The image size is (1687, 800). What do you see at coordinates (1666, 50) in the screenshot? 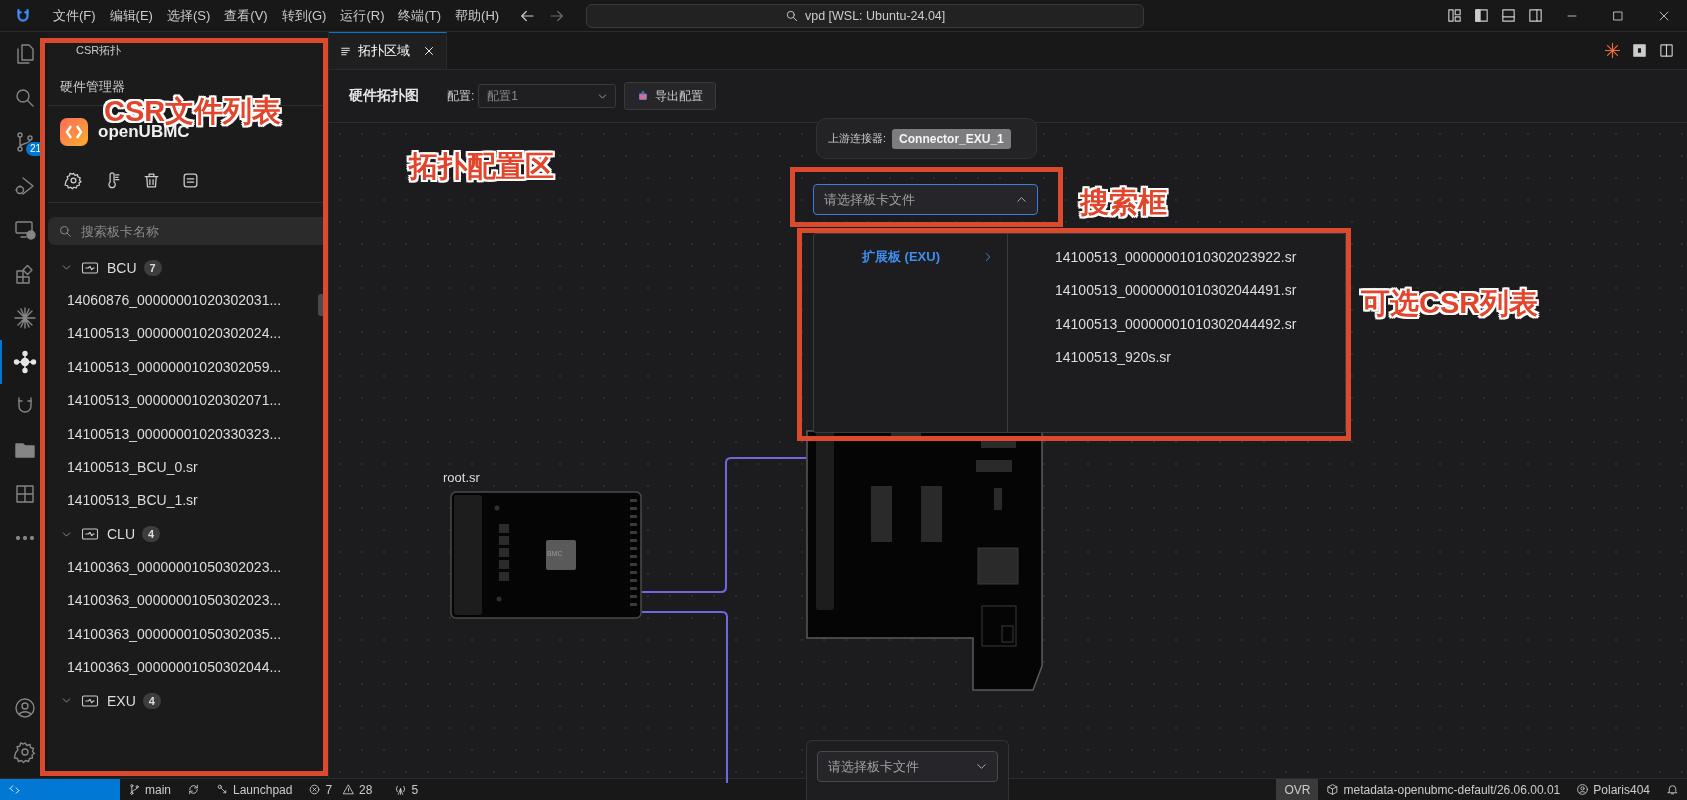
I see `split-editor-icon` at bounding box center [1666, 50].